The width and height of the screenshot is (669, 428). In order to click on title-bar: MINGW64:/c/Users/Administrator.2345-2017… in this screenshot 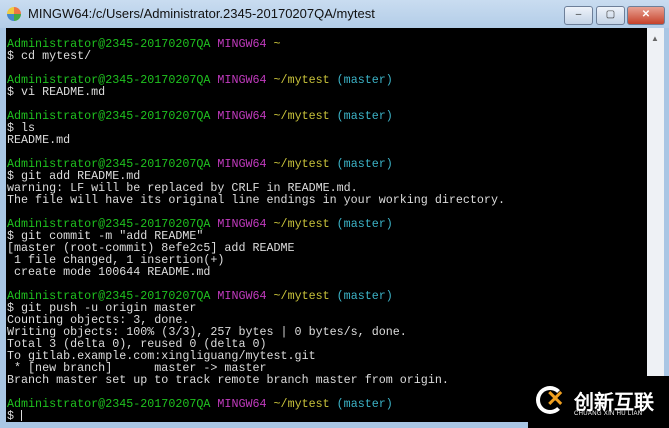, I will do `click(334, 14)`.